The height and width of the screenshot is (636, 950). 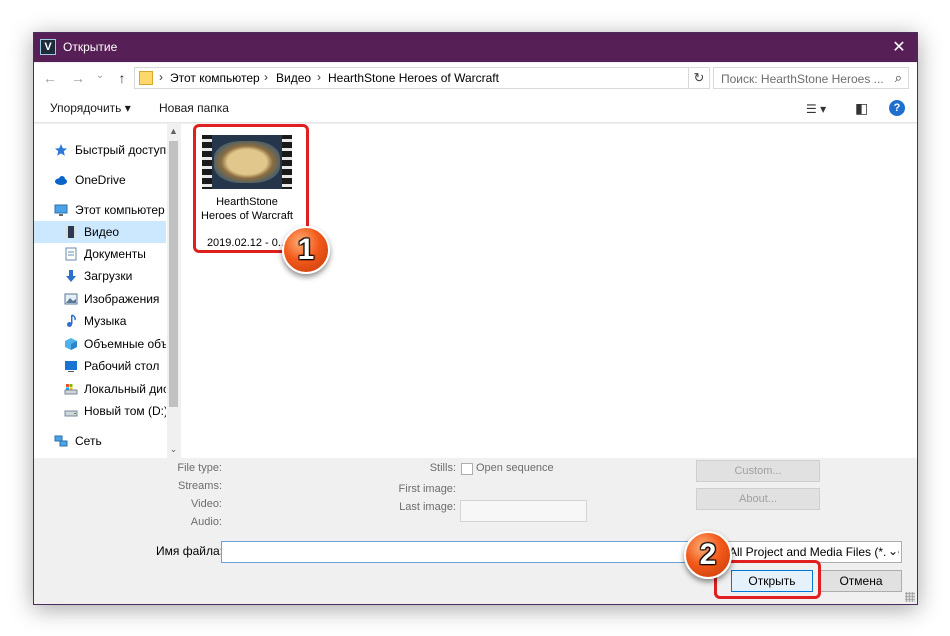 What do you see at coordinates (71, 413) in the screenshot?
I see `drive-icon` at bounding box center [71, 413].